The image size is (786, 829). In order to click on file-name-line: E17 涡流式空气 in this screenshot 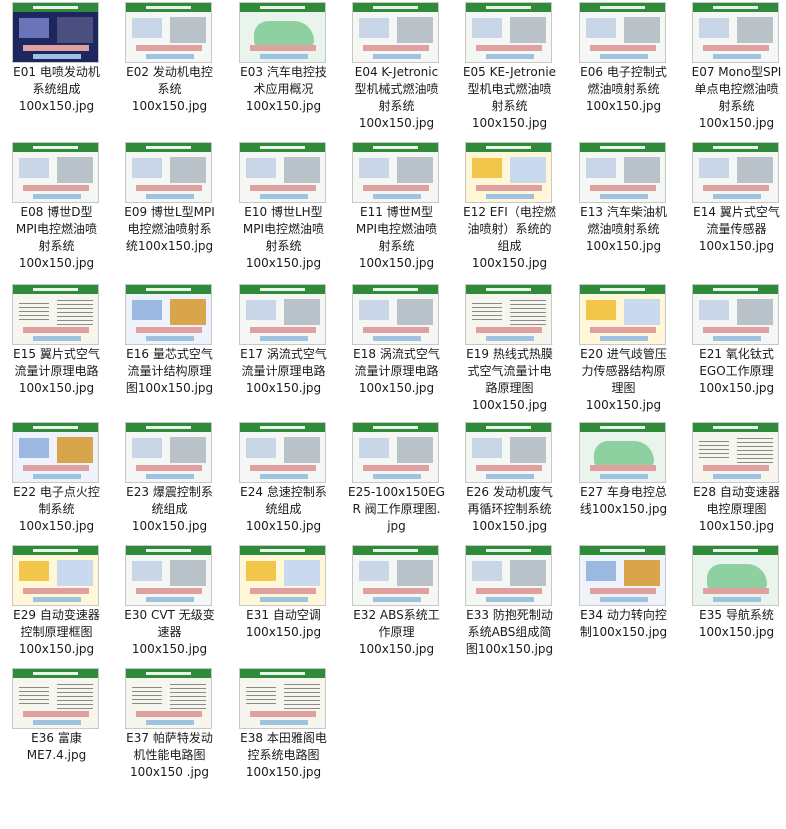, I will do `click(283, 354)`.